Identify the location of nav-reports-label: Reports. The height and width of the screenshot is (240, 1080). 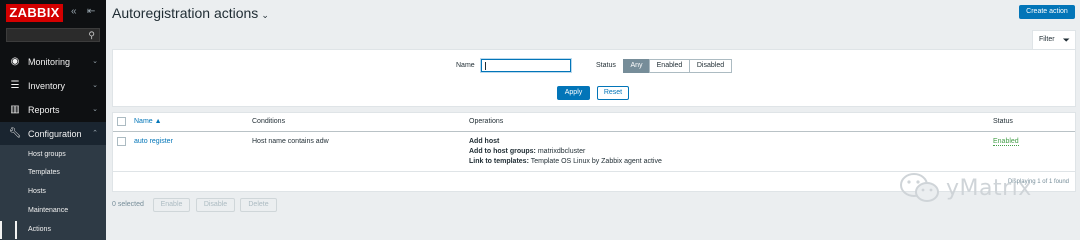
(44, 110).